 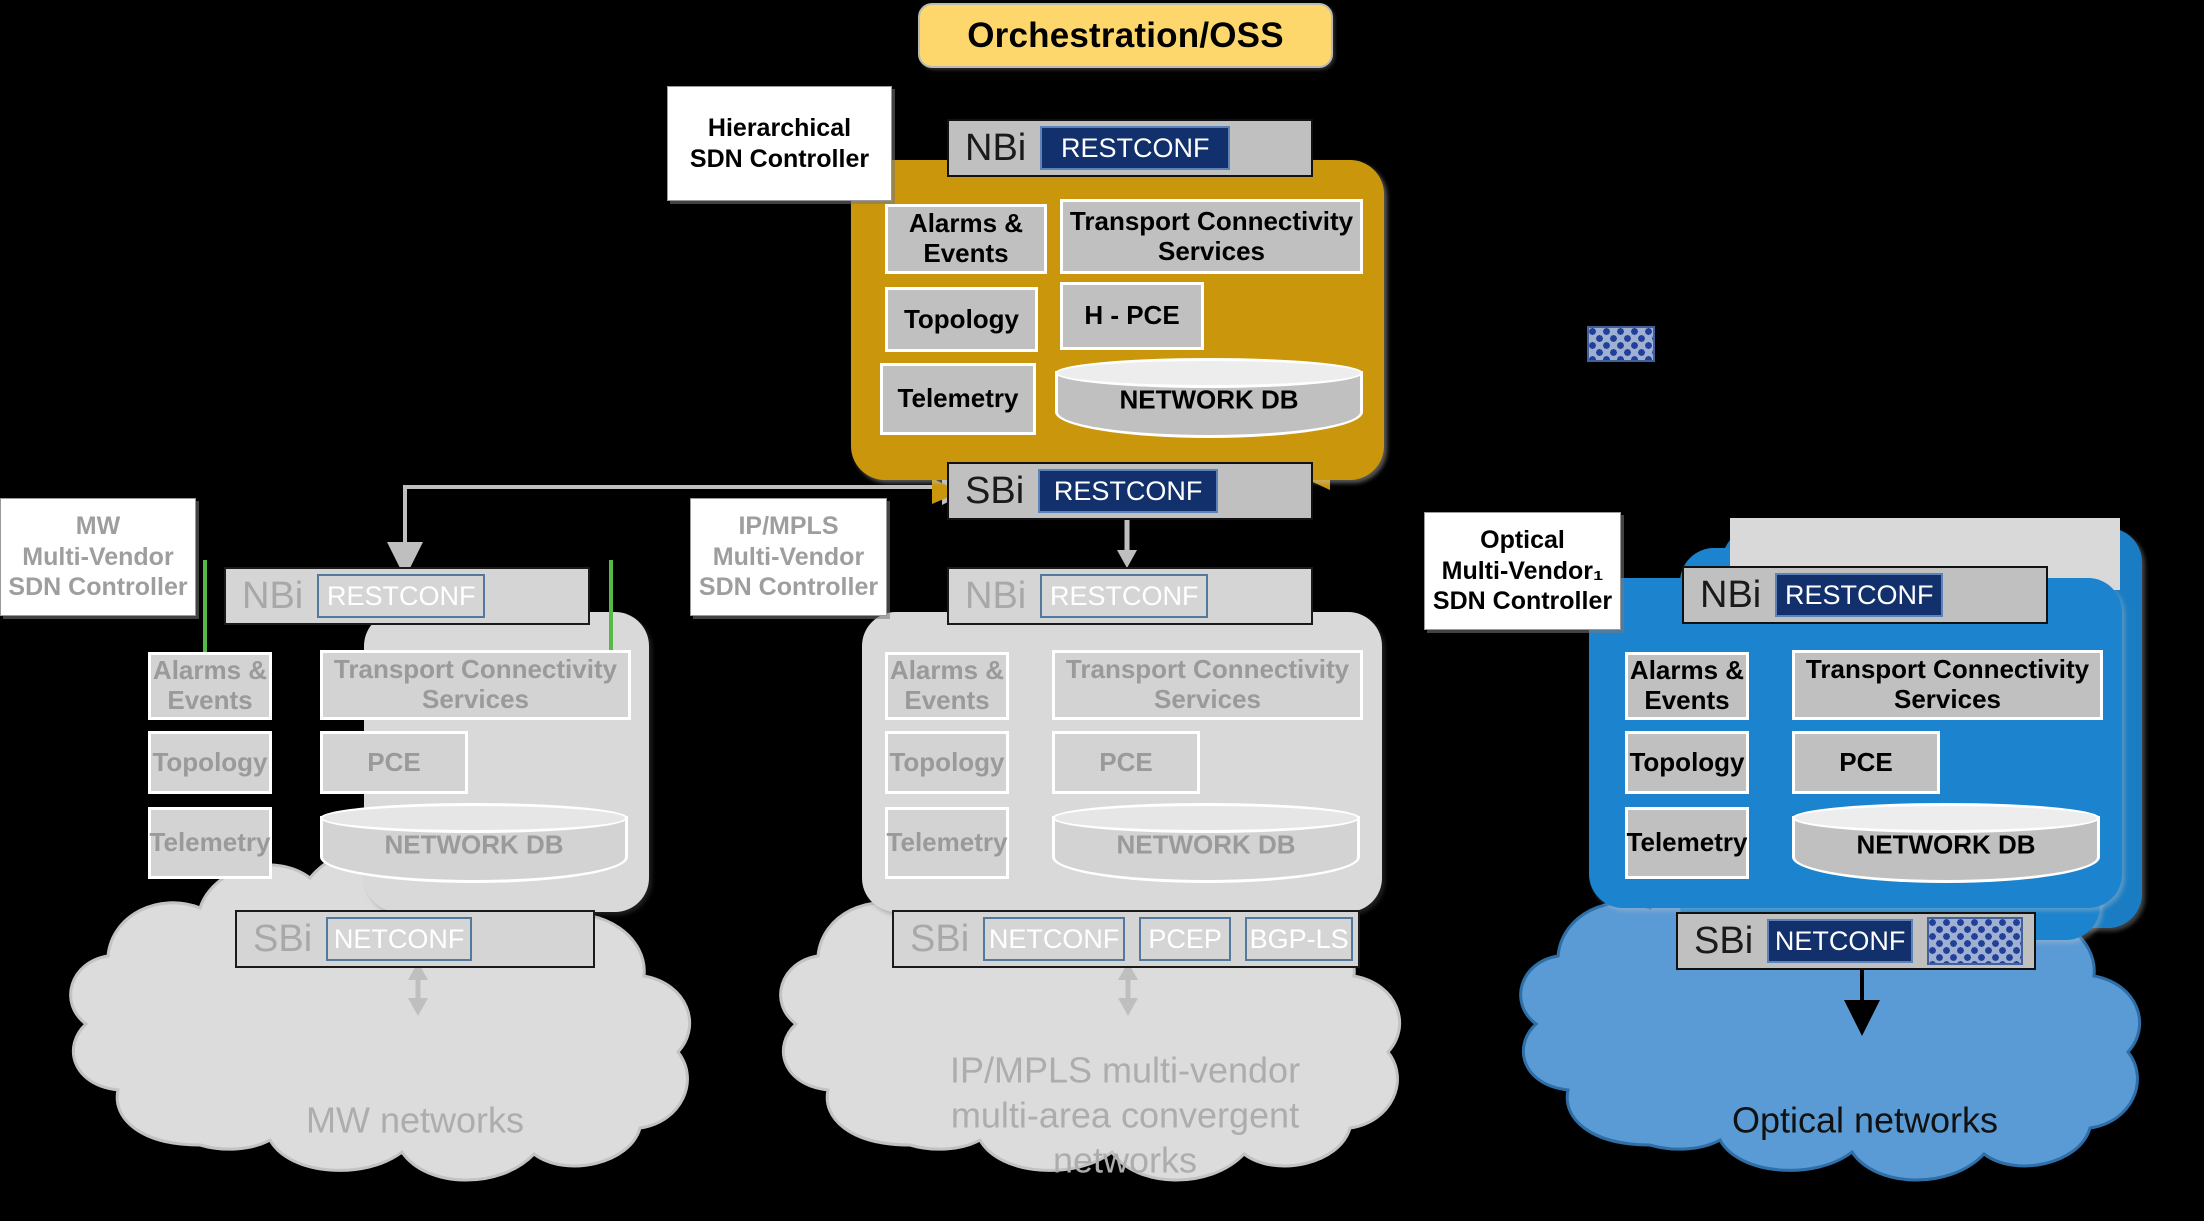 I want to click on checker-pattern-swatch-icon, so click(x=1975, y=941).